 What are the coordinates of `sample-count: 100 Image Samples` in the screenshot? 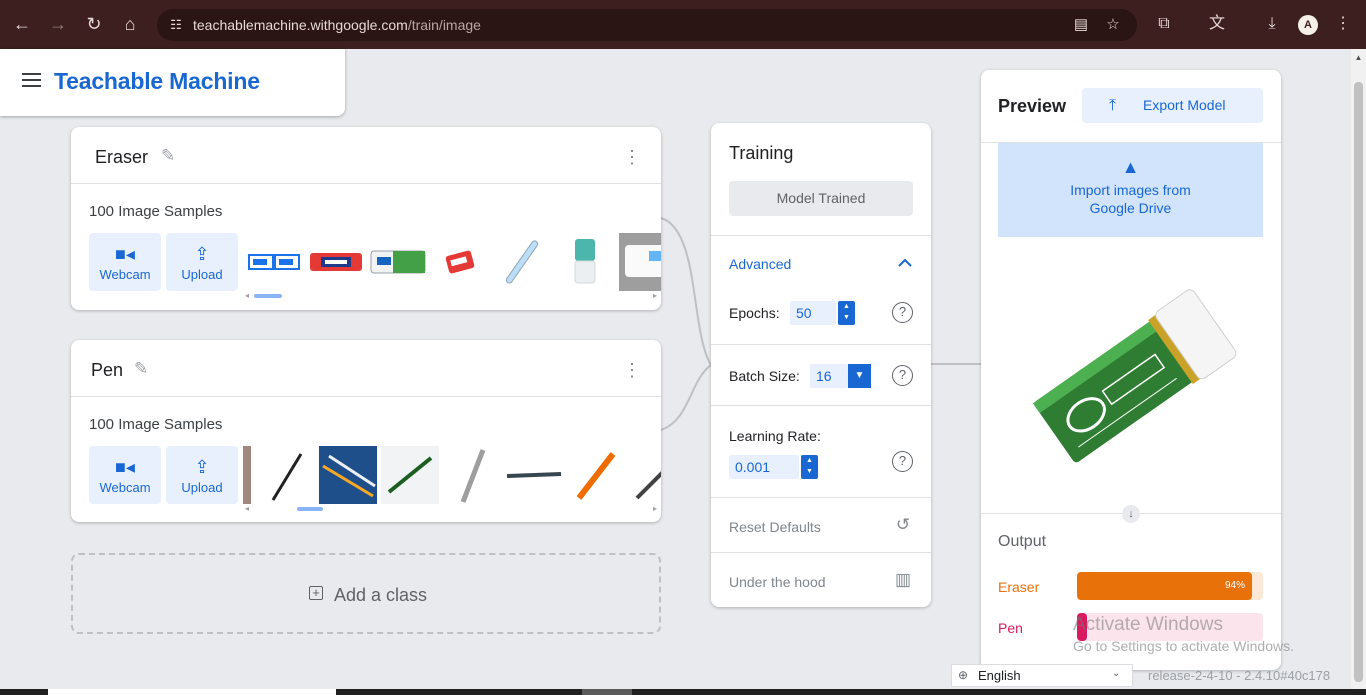 It's located at (156, 211).